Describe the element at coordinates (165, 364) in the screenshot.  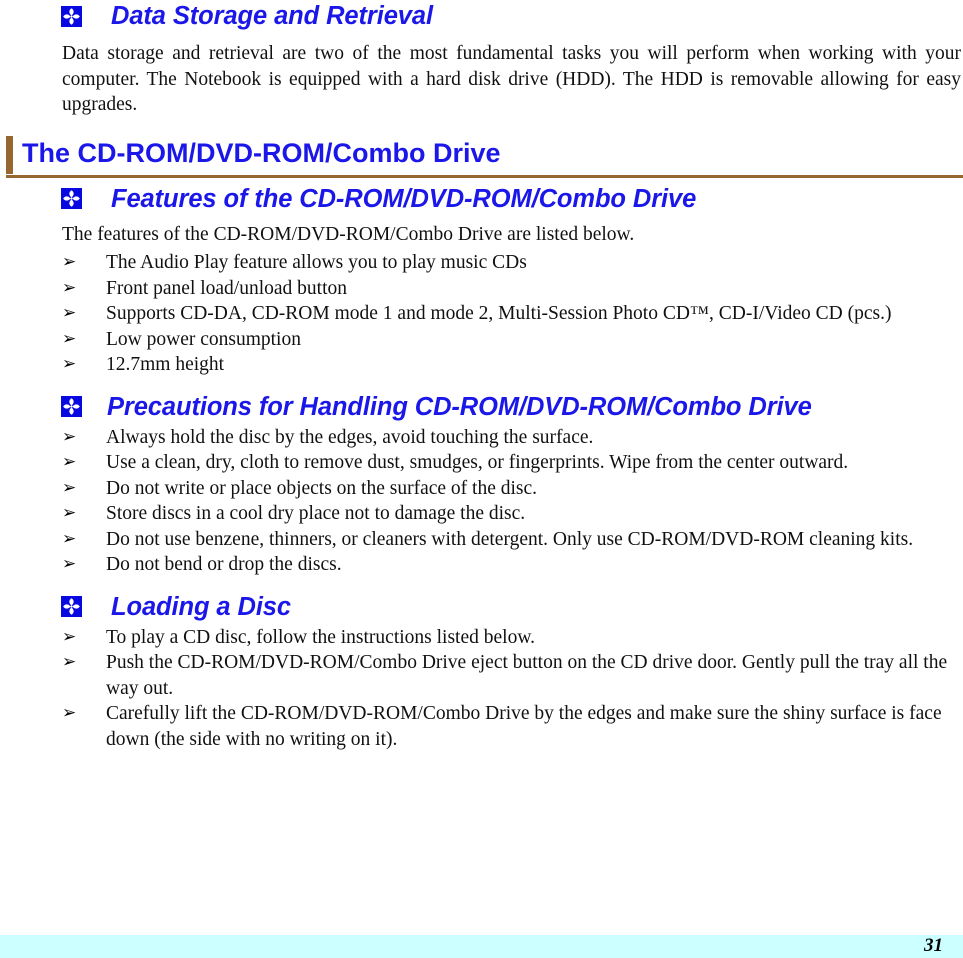
I see `list-item-text: 12.7mm height` at that location.